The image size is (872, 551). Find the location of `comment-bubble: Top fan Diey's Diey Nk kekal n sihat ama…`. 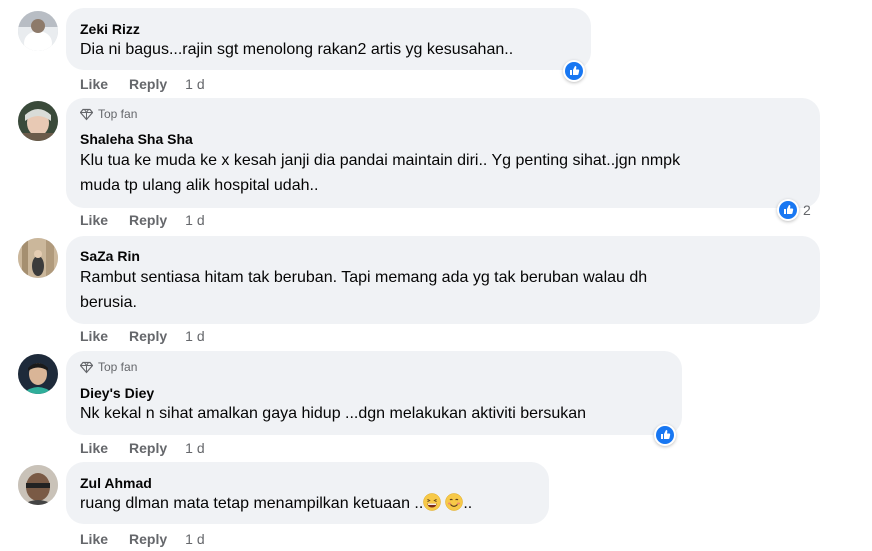

comment-bubble: Top fan Diey's Diey Nk kekal n sihat ama… is located at coordinates (374, 393).